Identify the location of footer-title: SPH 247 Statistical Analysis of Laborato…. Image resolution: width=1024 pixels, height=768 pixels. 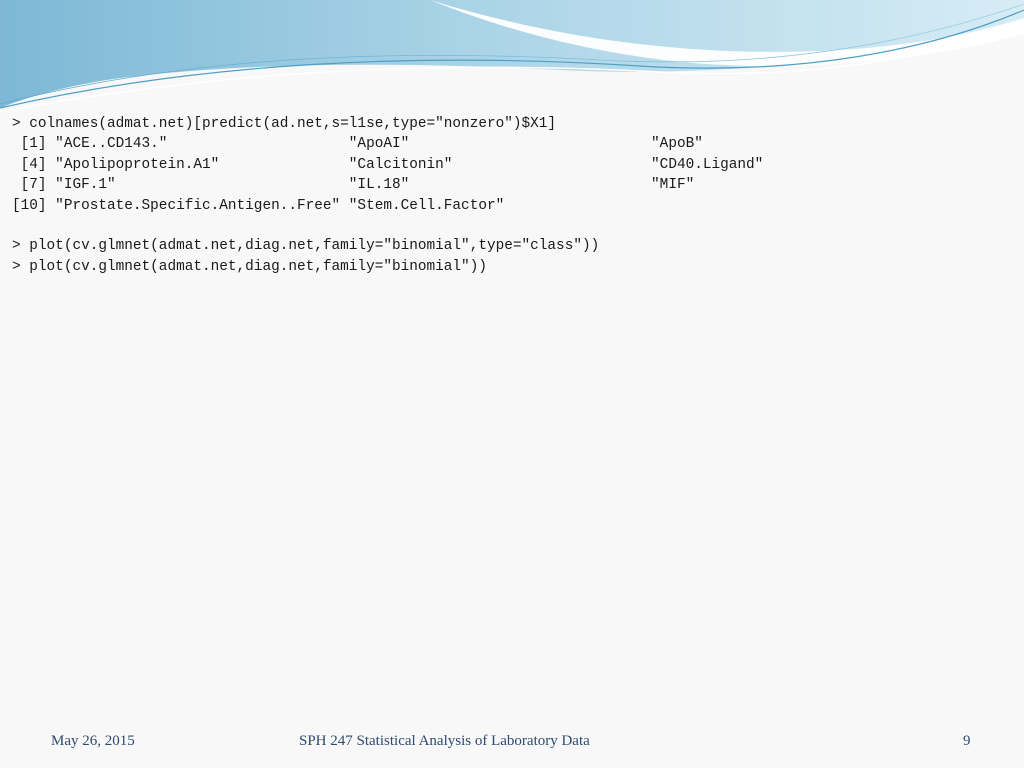
(444, 741).